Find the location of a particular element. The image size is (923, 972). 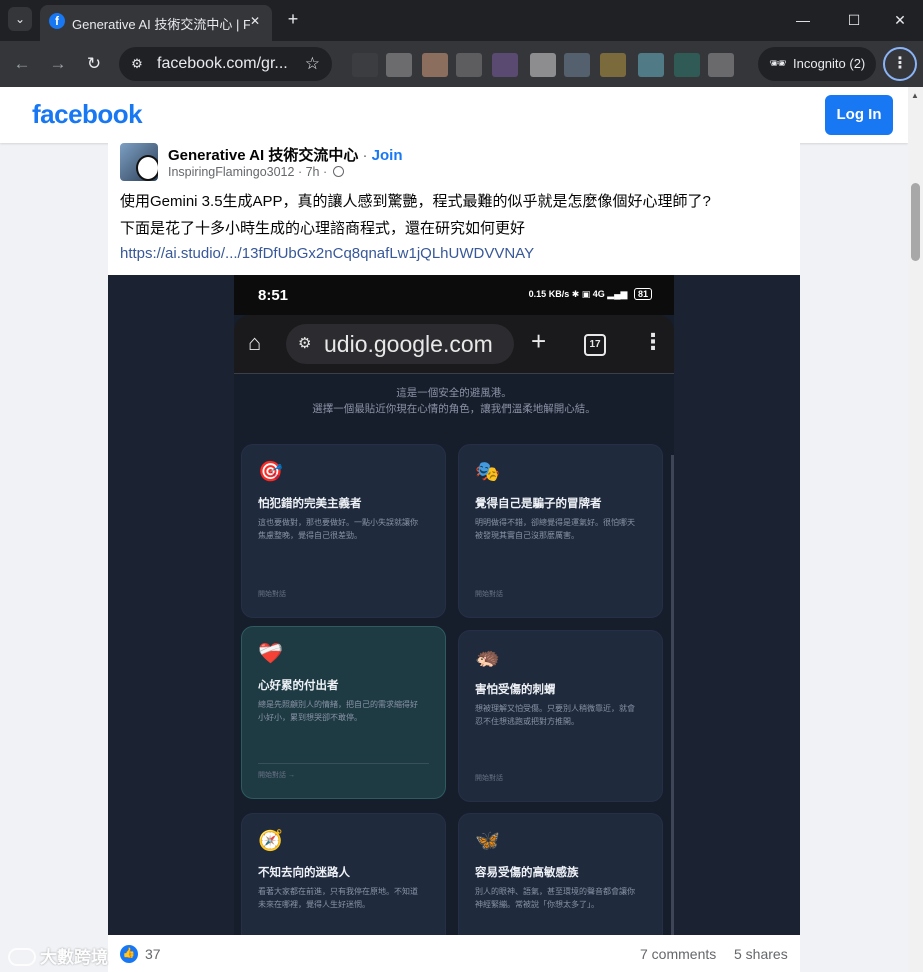

facebook-favicon-icon: f is located at coordinates (57, 21).